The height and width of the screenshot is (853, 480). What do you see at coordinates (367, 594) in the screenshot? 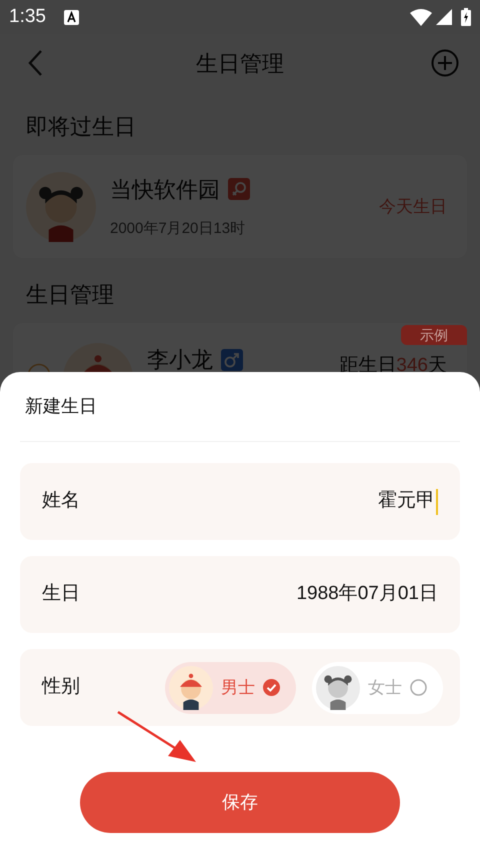
I see `field-value: 1988年07月01日` at bounding box center [367, 594].